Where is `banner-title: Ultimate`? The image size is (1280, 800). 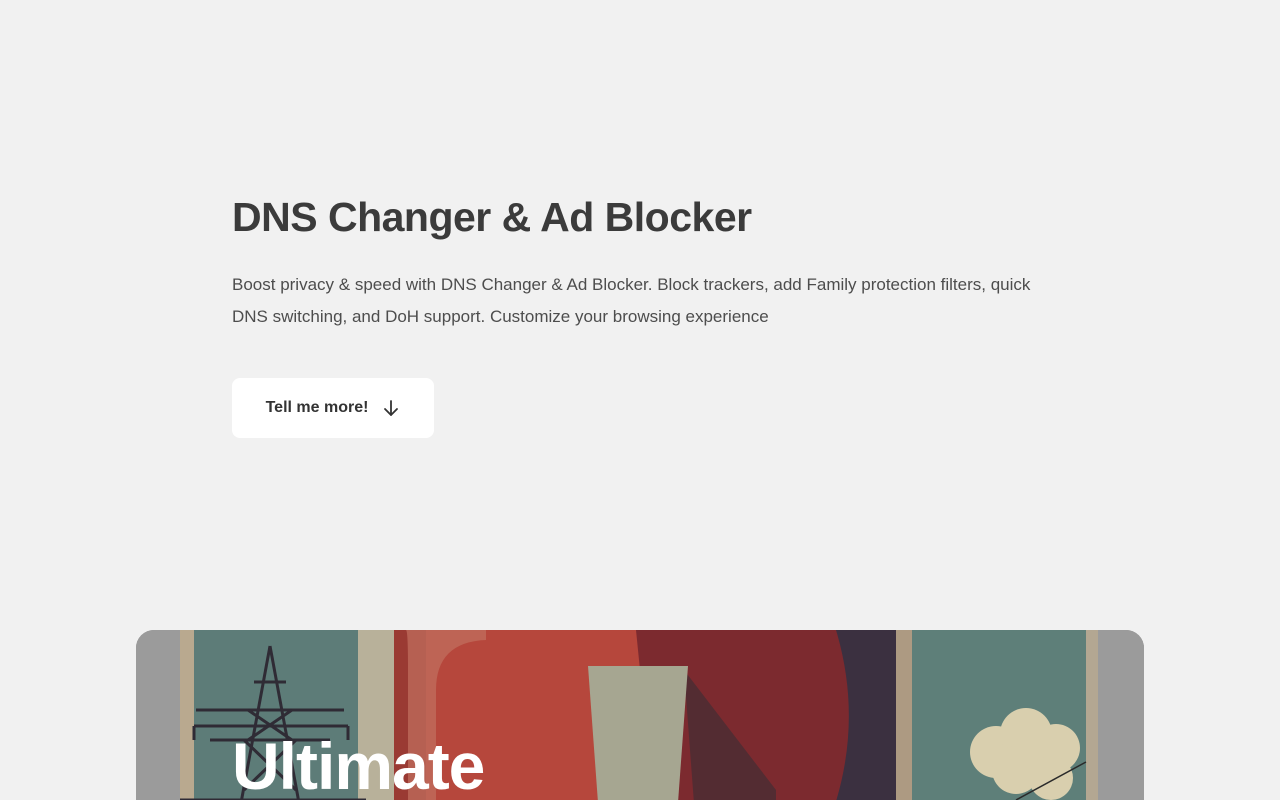 banner-title: Ultimate is located at coordinates (358, 764).